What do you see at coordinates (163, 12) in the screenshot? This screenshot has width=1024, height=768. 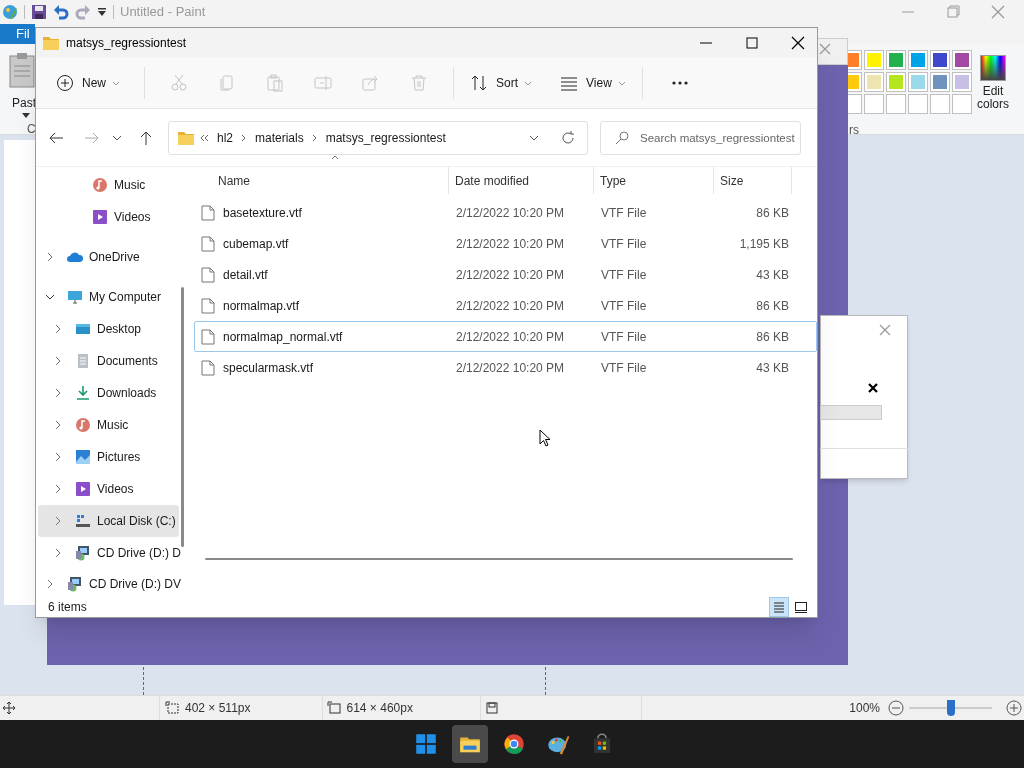 I see `window-title: Untitled - Paint` at bounding box center [163, 12].